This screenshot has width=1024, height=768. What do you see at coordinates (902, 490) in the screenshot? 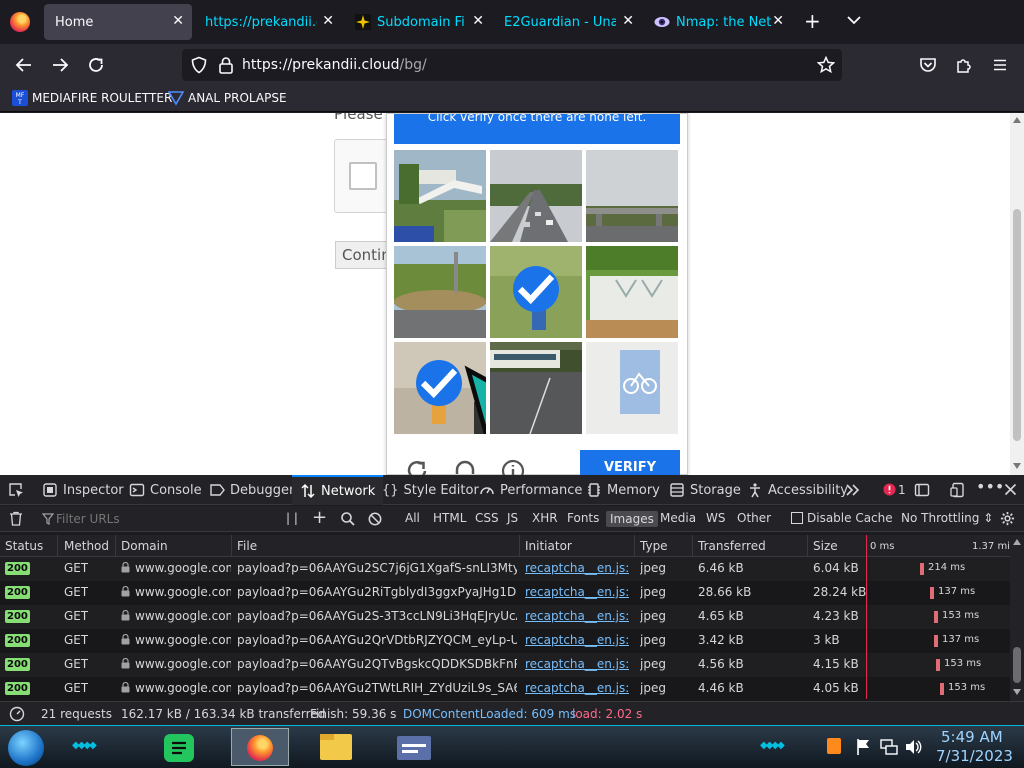
I see `error-count: 1` at bounding box center [902, 490].